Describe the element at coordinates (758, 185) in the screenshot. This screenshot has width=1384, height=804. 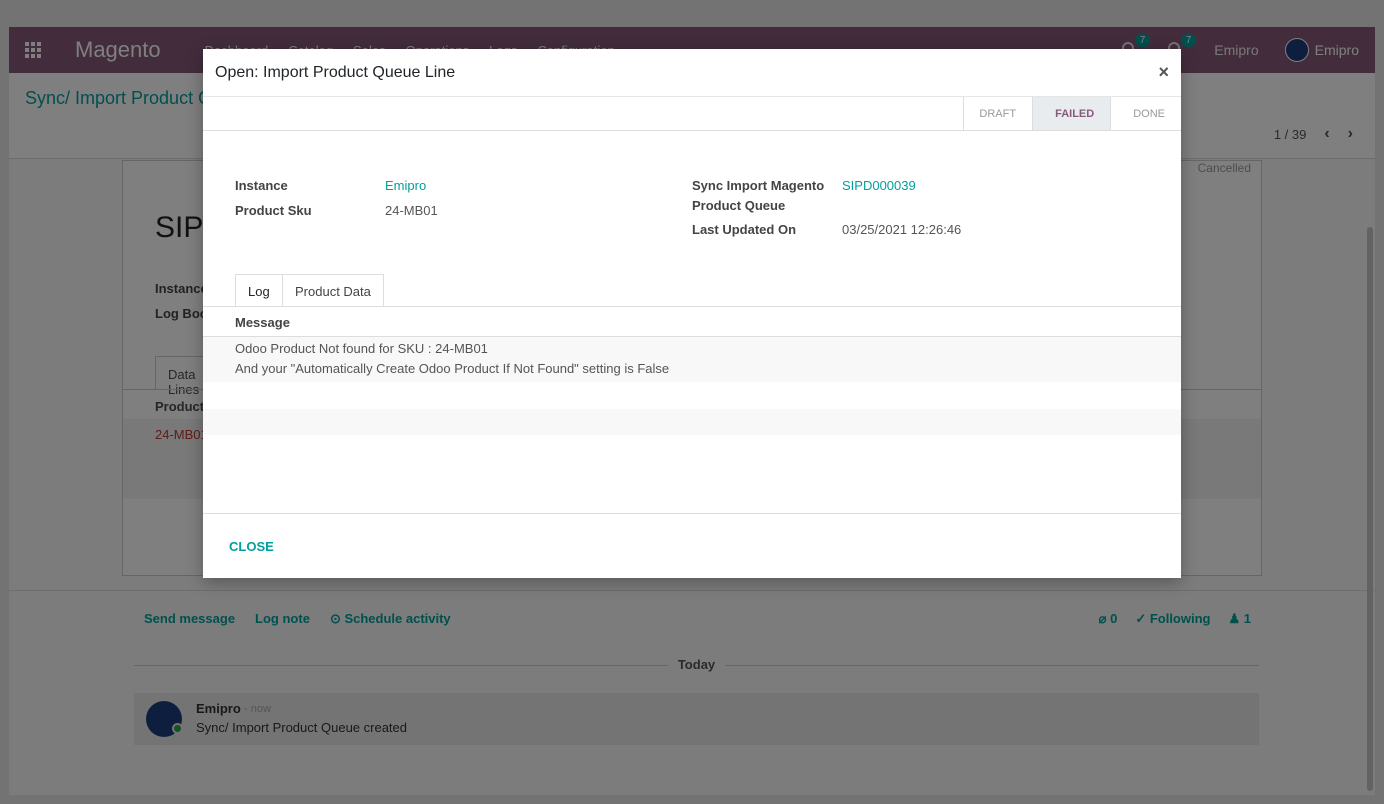
I see `queue-label-line1: Sync Import Magento` at that location.